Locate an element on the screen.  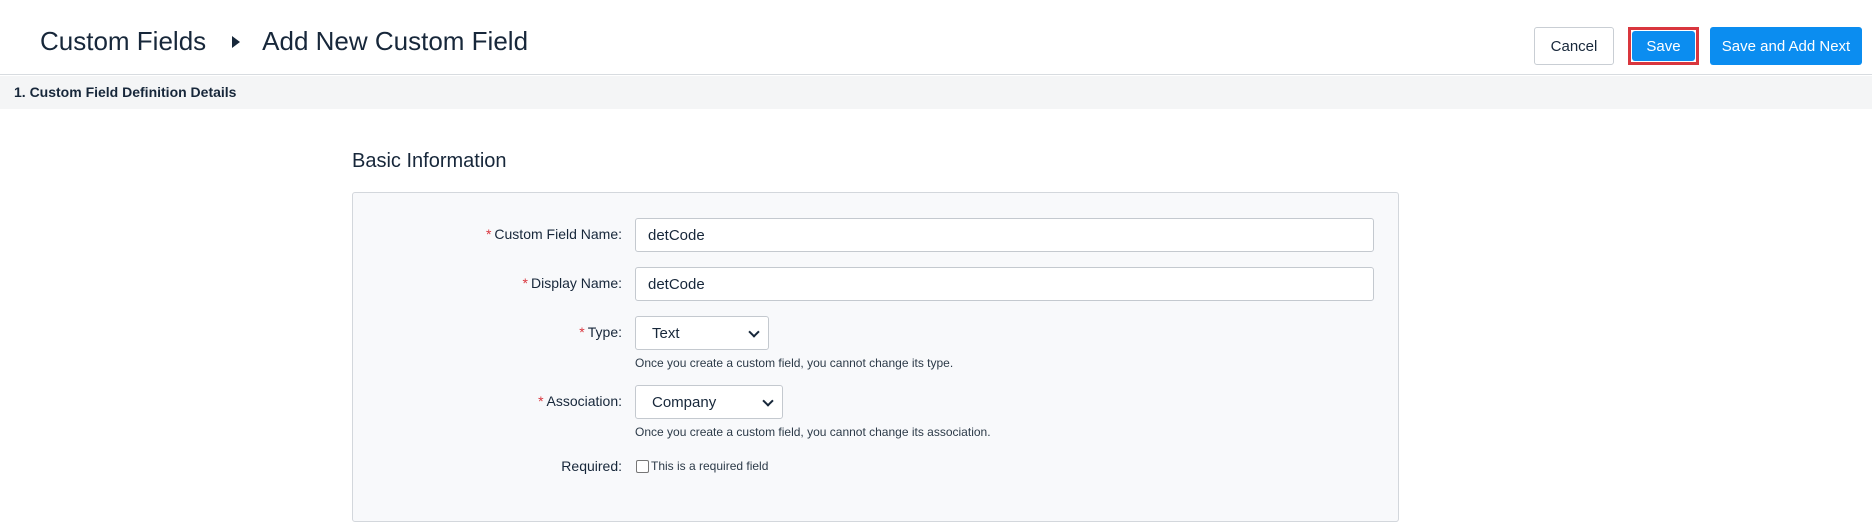
header-actions: Cancel Save Save and Add Next is located at coordinates (1698, 46).